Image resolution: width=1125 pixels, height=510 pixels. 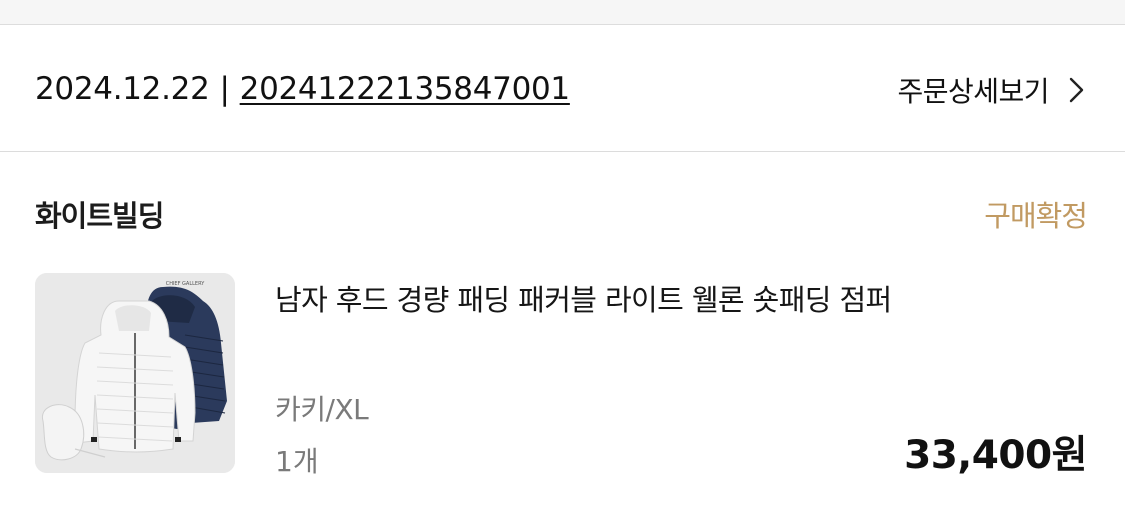 I want to click on product-thumbnail: CHIEF GALLERY, so click(x=135, y=373).